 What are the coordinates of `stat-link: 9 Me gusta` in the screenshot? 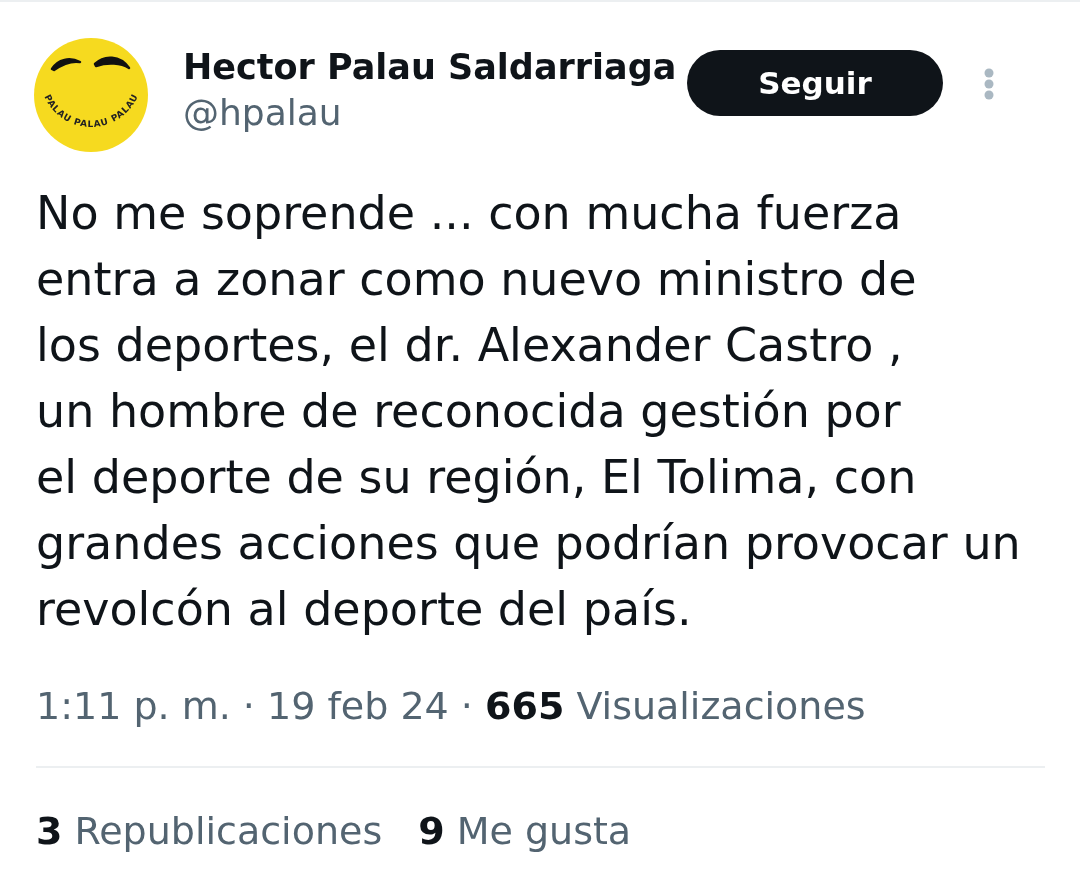 It's located at (525, 831).